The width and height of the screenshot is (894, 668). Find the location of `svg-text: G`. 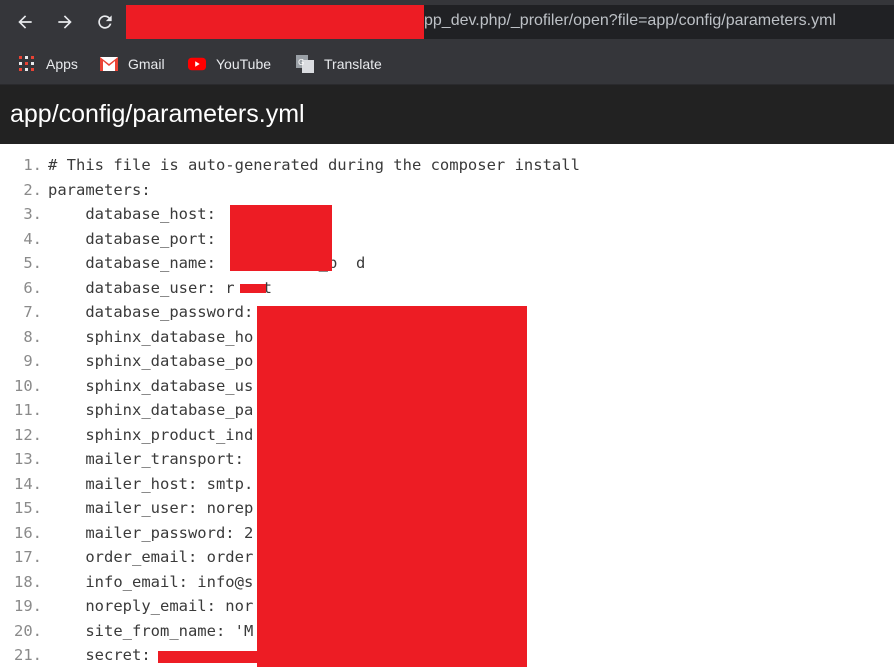

svg-text: G is located at coordinates (301, 62).